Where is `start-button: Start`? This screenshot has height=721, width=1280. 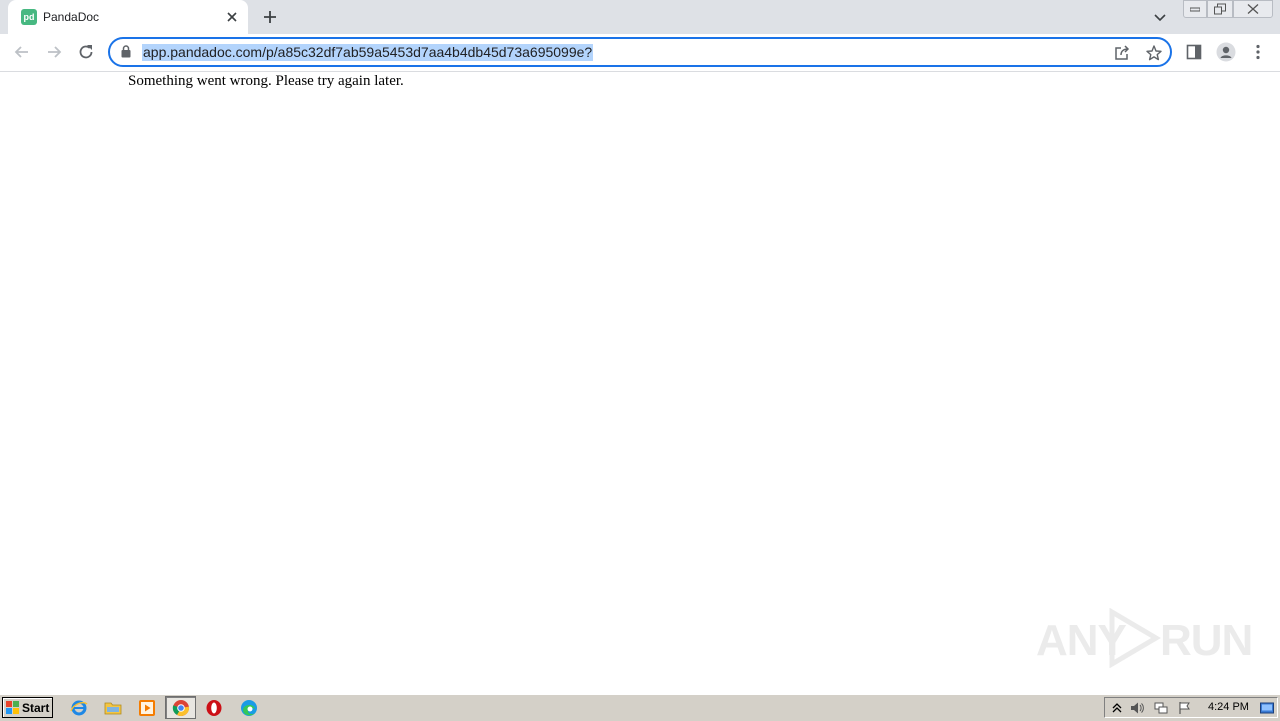
start-button: Start is located at coordinates (27, 707).